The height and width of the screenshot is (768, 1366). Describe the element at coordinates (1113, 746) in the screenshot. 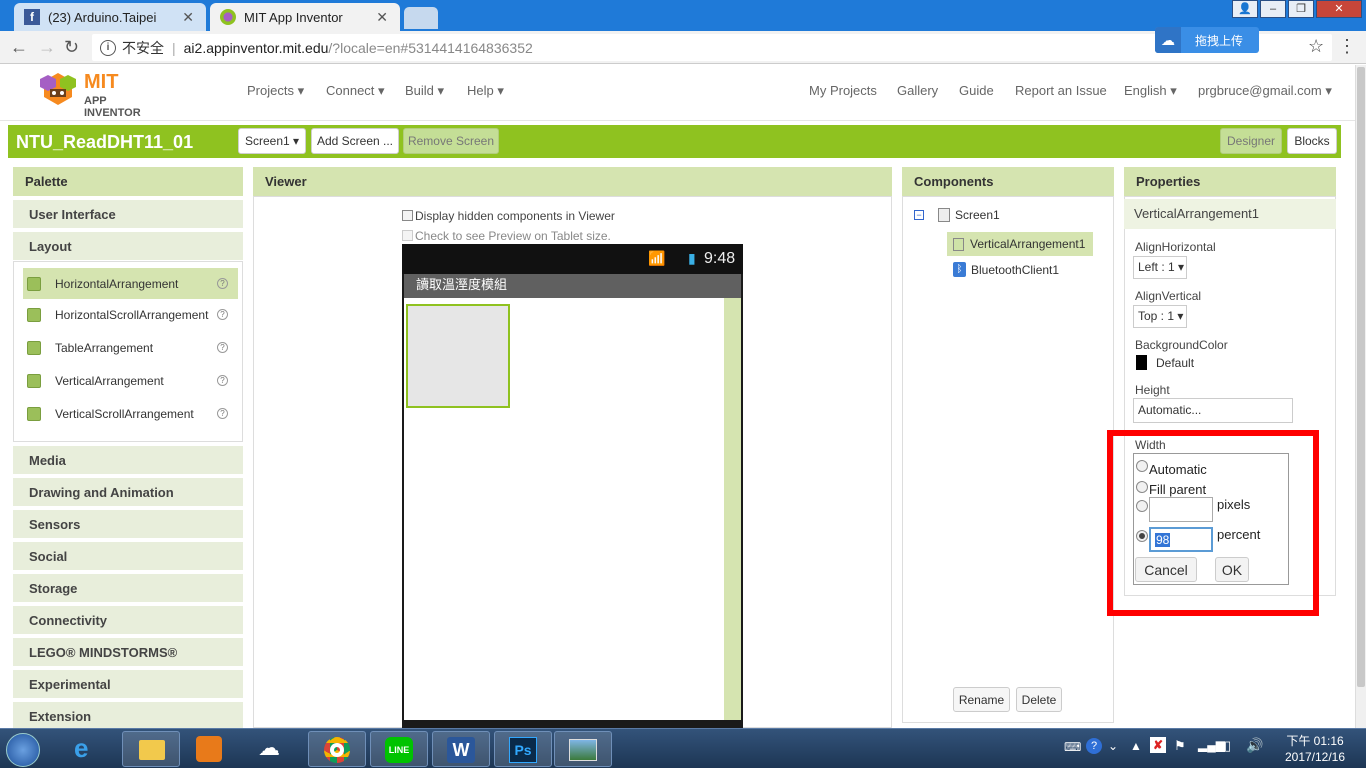

I see `language-bar-icon: ⌄` at that location.